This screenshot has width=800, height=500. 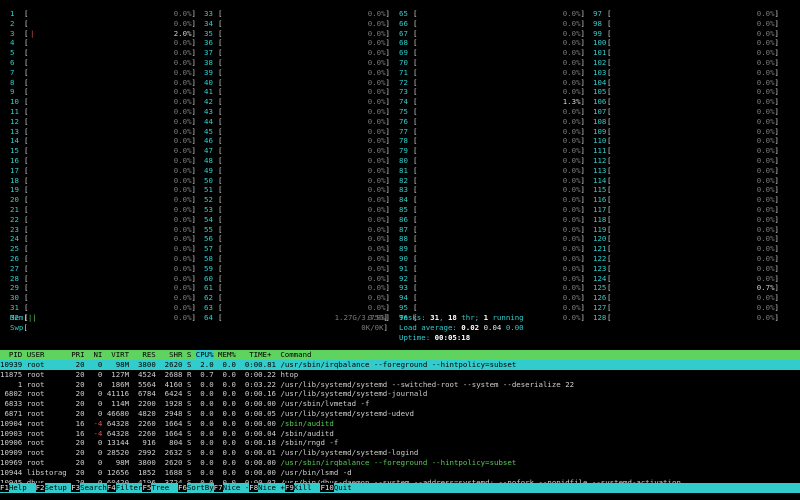 I want to click on cpu-number: 30, so click(x=14, y=298).